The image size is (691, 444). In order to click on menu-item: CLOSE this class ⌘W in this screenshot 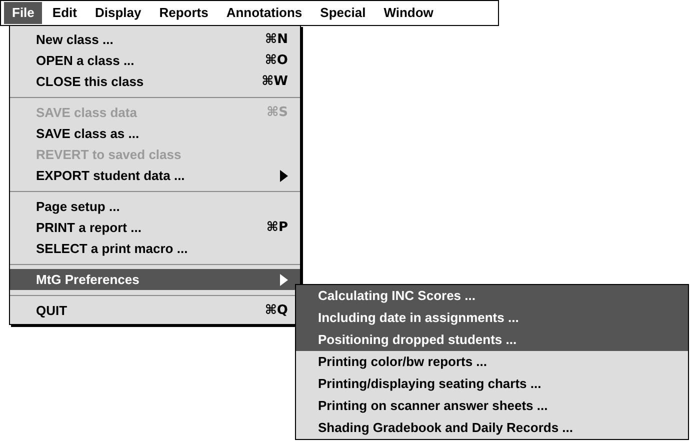, I will do `click(155, 81)`.